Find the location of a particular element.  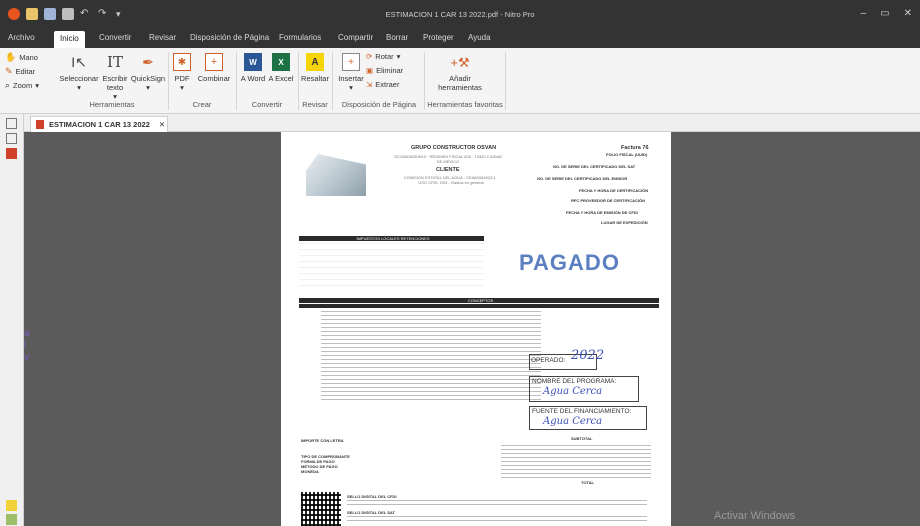

maximize-button: ▭ is located at coordinates (884, 13).